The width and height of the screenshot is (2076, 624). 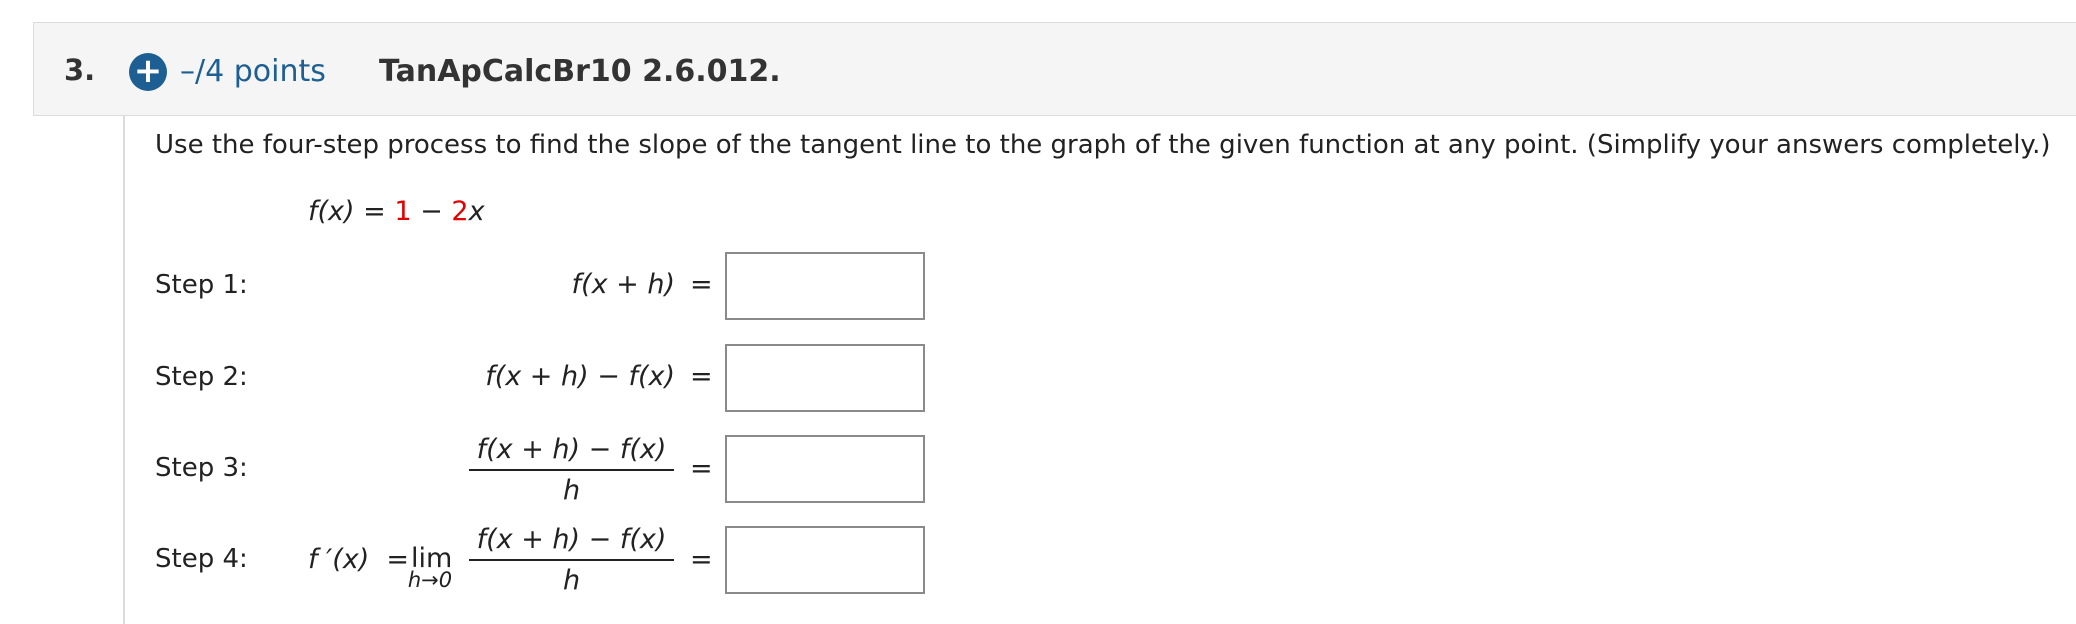 What do you see at coordinates (374, 211) in the screenshot?
I see `function-equals: =` at bounding box center [374, 211].